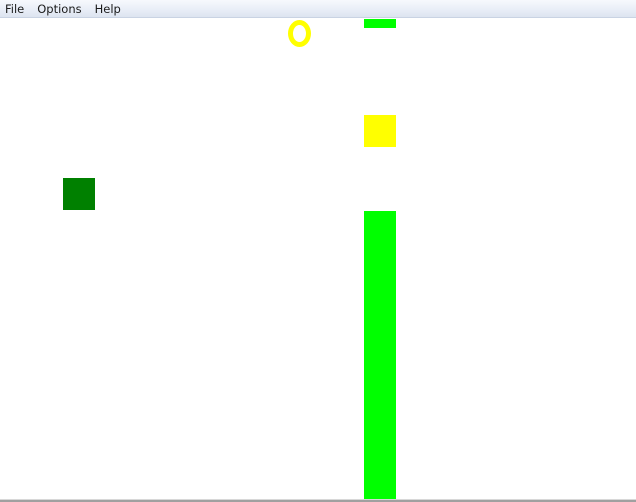  What do you see at coordinates (380, 23) in the screenshot?
I see `pipe-top-segment` at bounding box center [380, 23].